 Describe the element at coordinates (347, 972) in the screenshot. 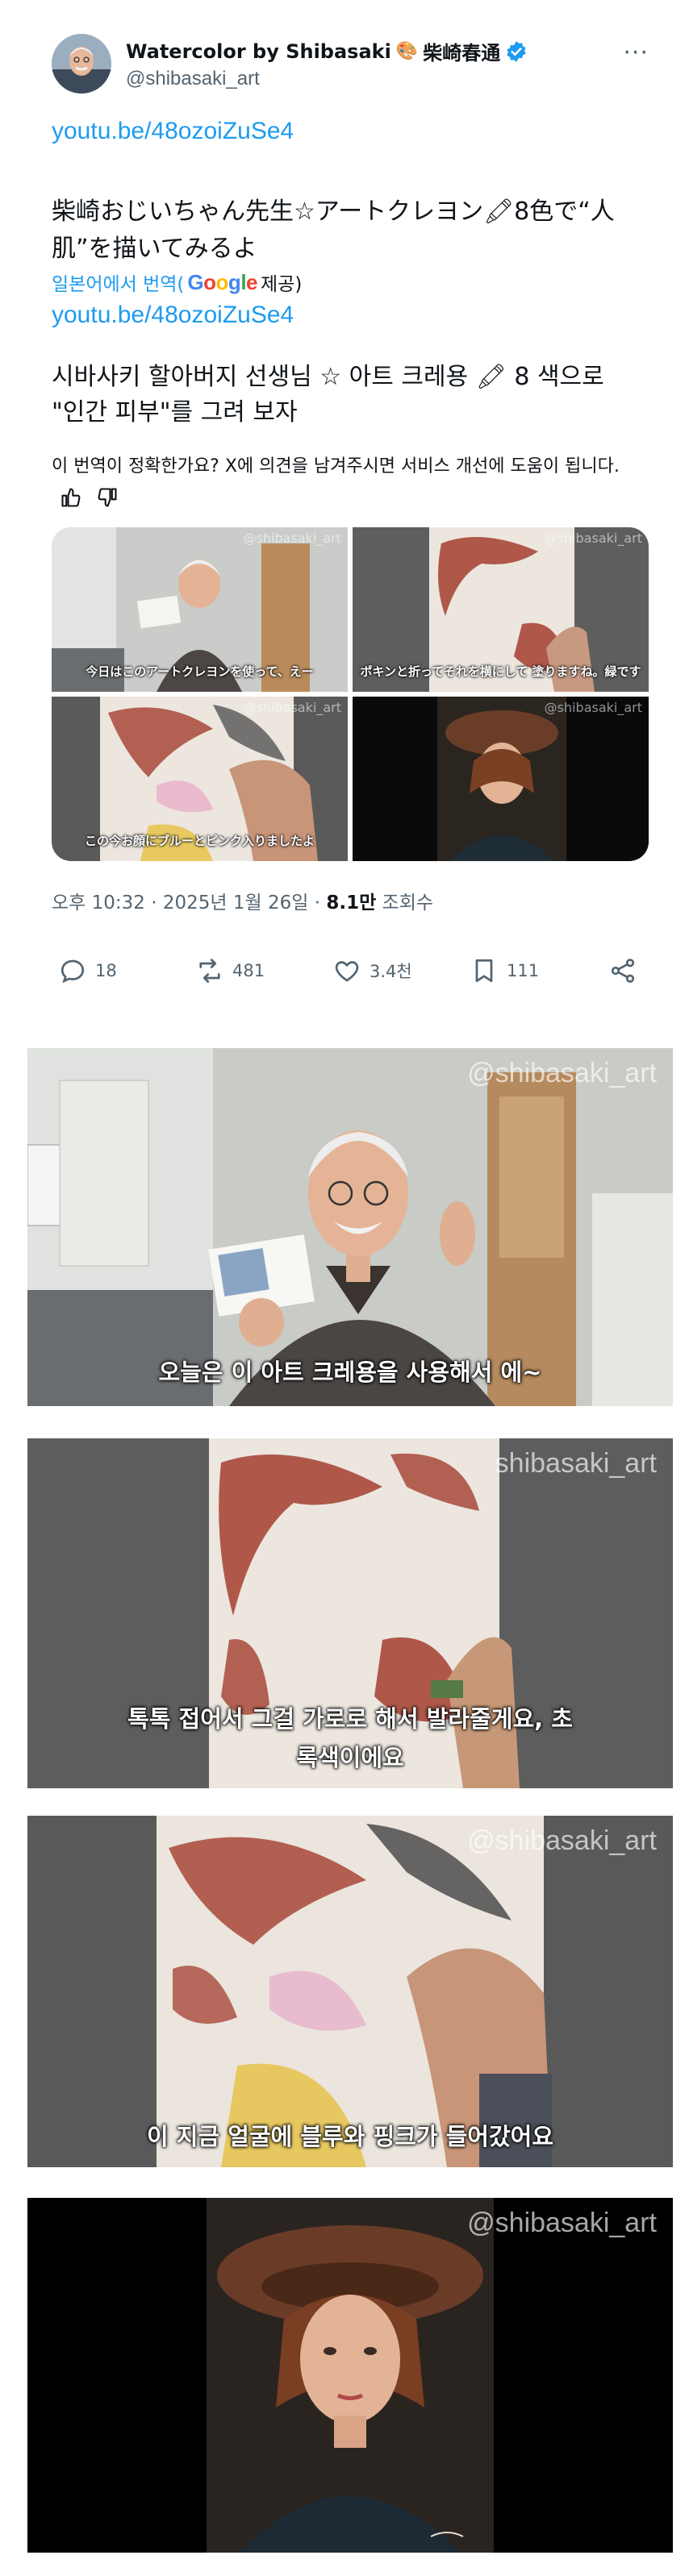

I see `heart-icon` at that location.